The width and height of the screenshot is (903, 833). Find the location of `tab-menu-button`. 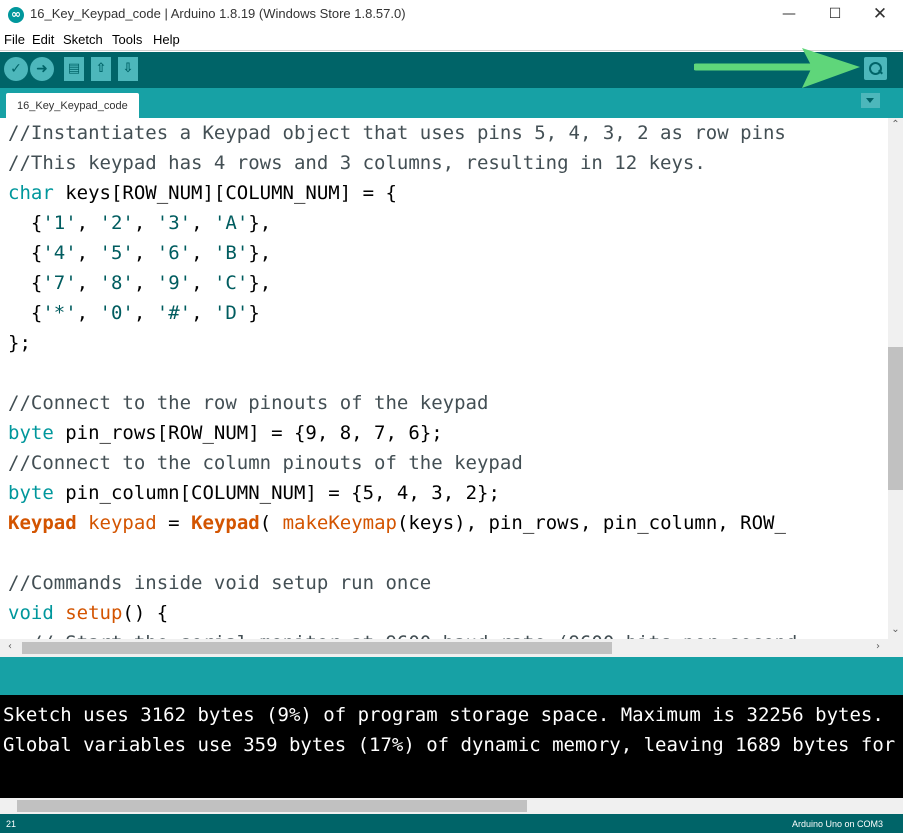

tab-menu-button is located at coordinates (870, 100).